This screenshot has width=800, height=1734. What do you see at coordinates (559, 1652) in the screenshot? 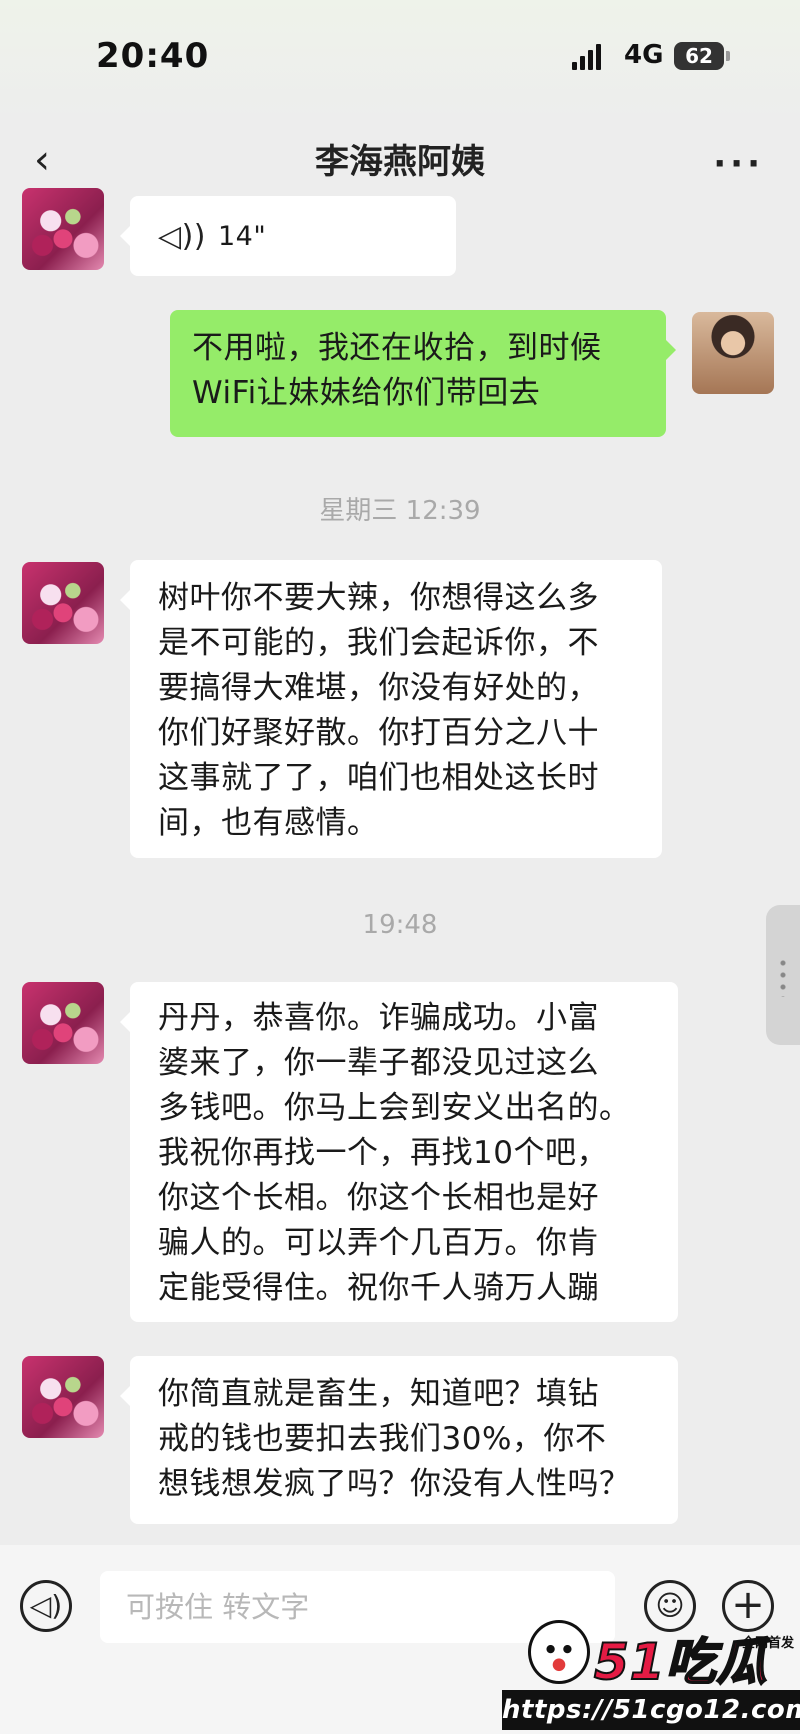
I see `mascot-icon` at bounding box center [559, 1652].